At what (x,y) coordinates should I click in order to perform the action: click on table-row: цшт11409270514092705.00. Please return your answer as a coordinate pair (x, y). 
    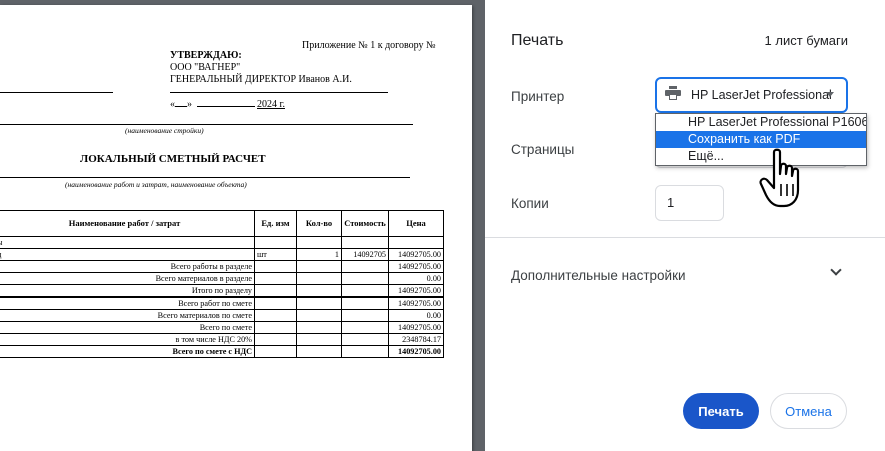
    Looking at the image, I should click on (222, 254).